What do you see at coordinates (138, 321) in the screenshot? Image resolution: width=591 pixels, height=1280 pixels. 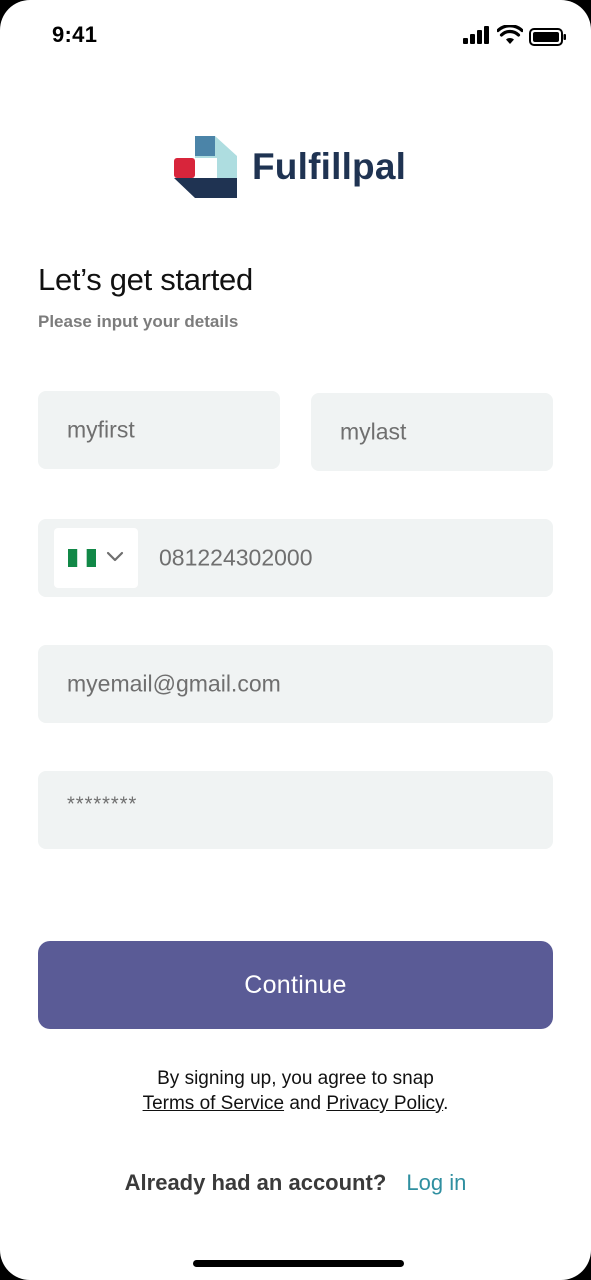 I see `page-subtitle: Please input your details` at bounding box center [138, 321].